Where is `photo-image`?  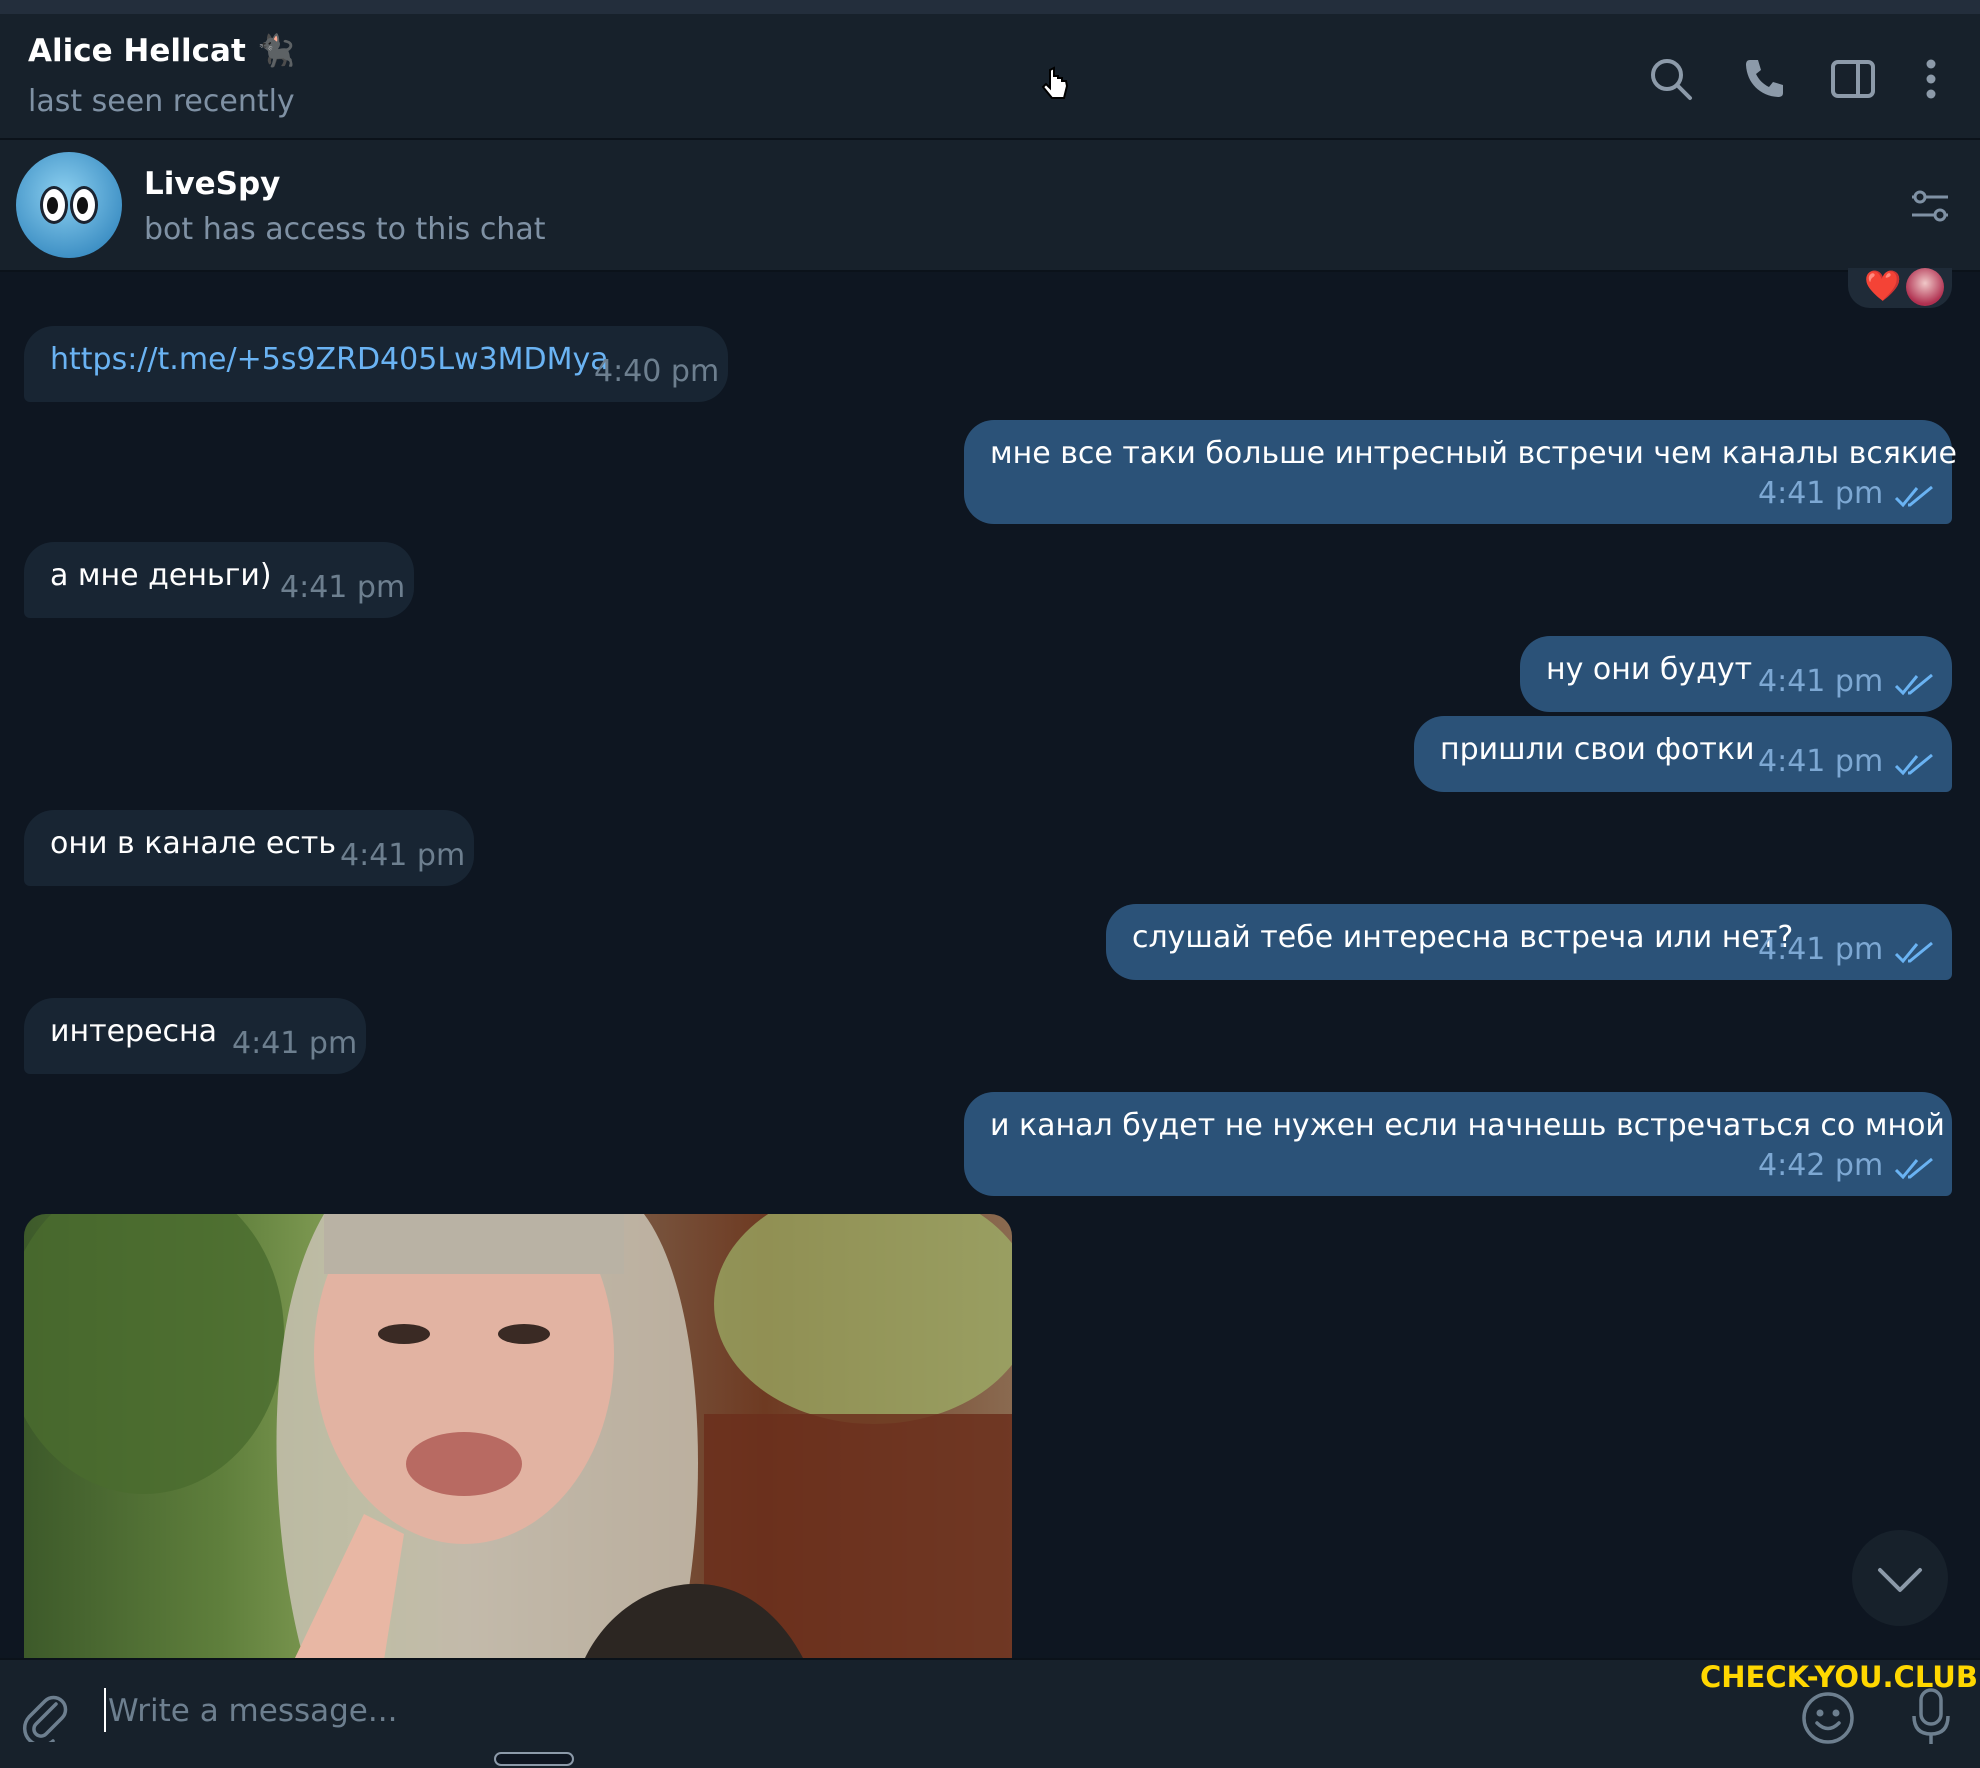 photo-image is located at coordinates (518, 1437).